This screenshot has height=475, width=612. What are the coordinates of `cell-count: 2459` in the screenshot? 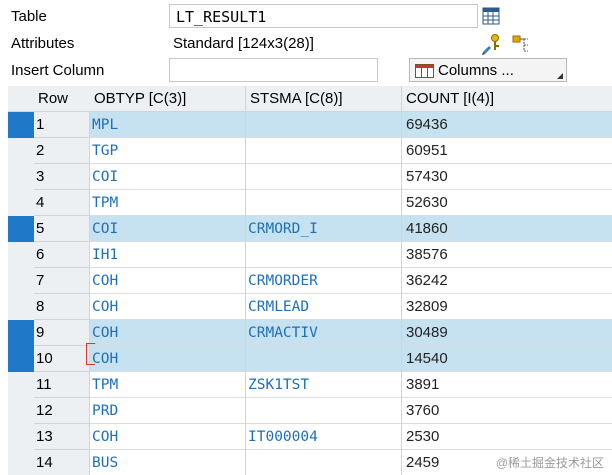 It's located at (422, 462).